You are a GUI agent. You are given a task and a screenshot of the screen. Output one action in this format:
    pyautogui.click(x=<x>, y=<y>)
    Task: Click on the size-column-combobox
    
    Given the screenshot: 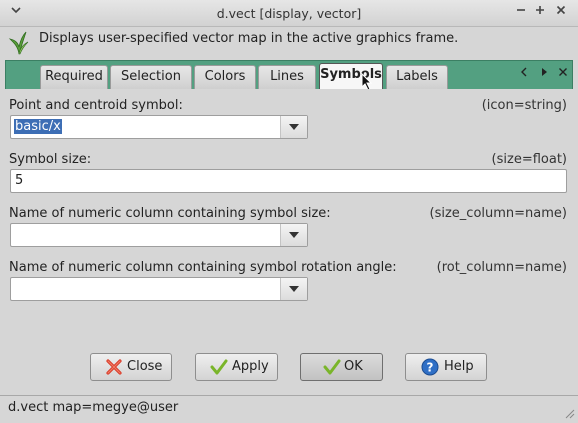 What is the action you would take?
    pyautogui.click(x=159, y=235)
    